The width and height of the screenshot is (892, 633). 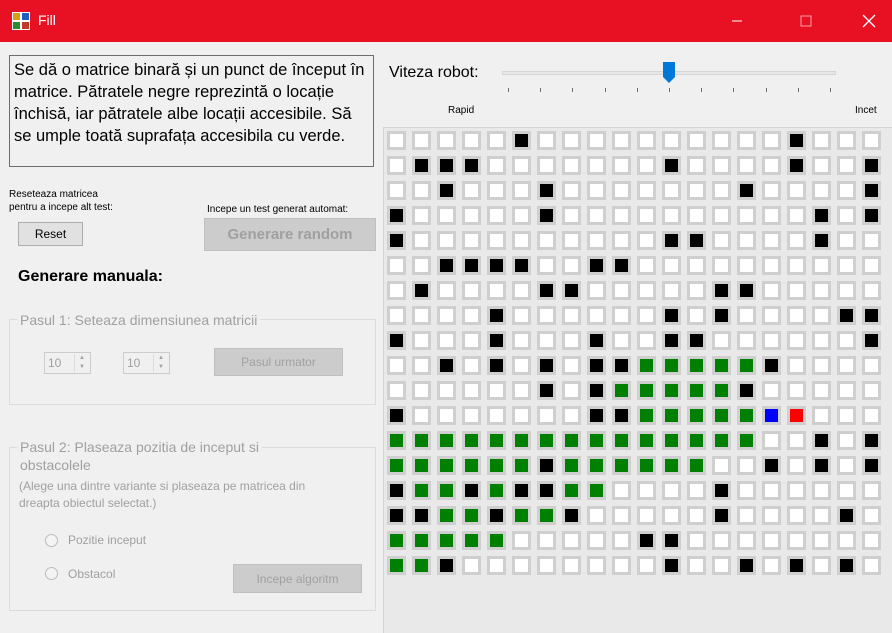 I want to click on rows-spin-arrows-icon: ▲ ▼, so click(x=81, y=363).